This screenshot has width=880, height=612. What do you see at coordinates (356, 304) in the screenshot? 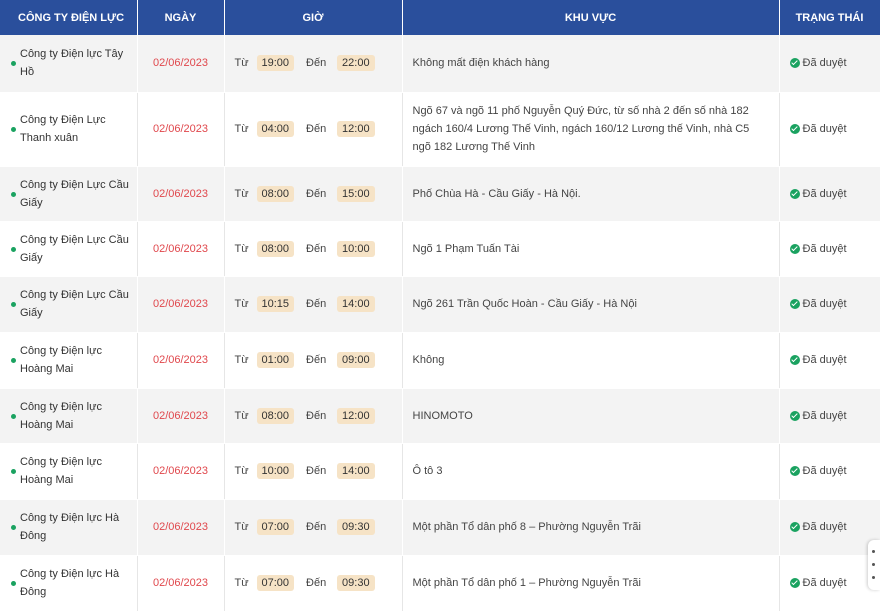
I see `end-time: 14:00` at bounding box center [356, 304].